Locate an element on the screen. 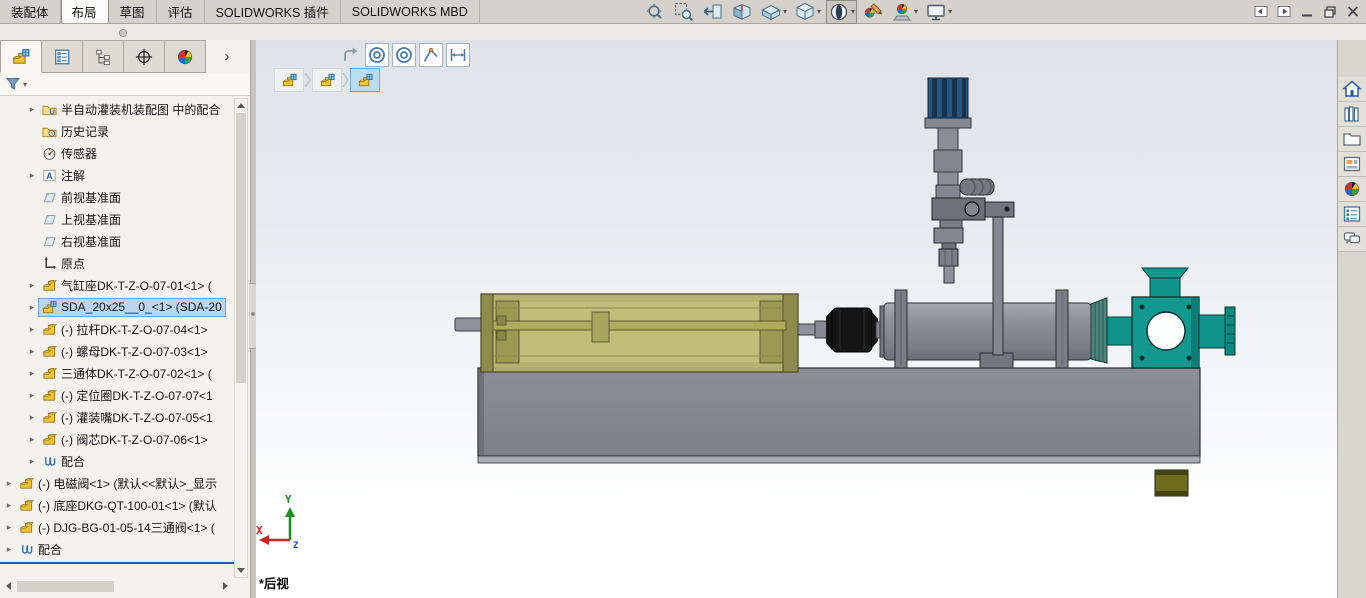  tree-item-core: 右视基准面 is located at coordinates (81, 241).